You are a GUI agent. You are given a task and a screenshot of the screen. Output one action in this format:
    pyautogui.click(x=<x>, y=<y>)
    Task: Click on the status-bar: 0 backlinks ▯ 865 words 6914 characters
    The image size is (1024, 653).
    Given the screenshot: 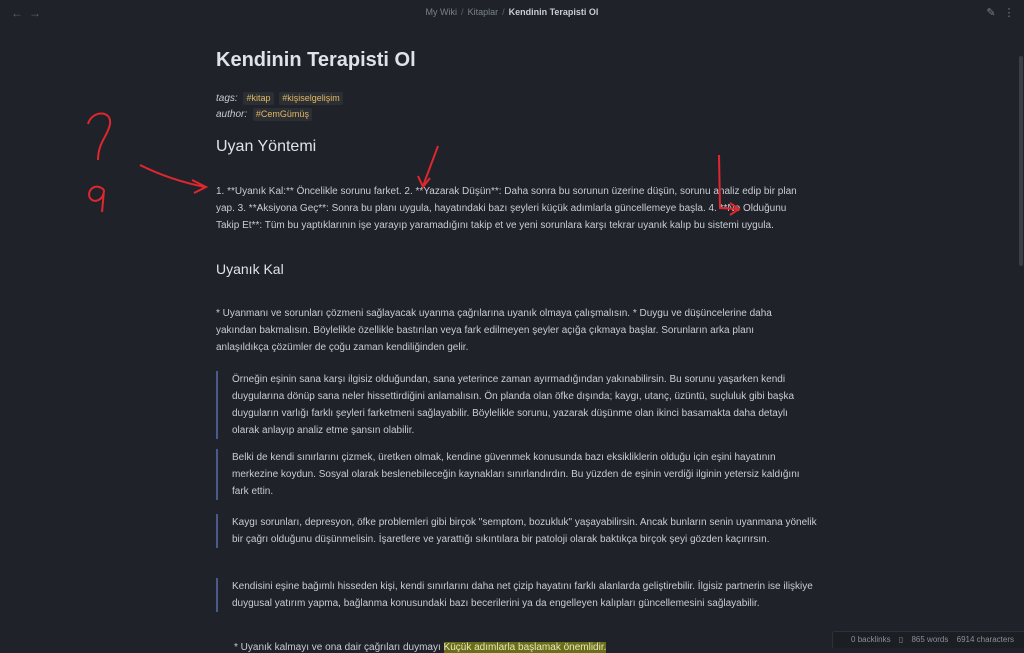 What is the action you would take?
    pyautogui.click(x=928, y=639)
    